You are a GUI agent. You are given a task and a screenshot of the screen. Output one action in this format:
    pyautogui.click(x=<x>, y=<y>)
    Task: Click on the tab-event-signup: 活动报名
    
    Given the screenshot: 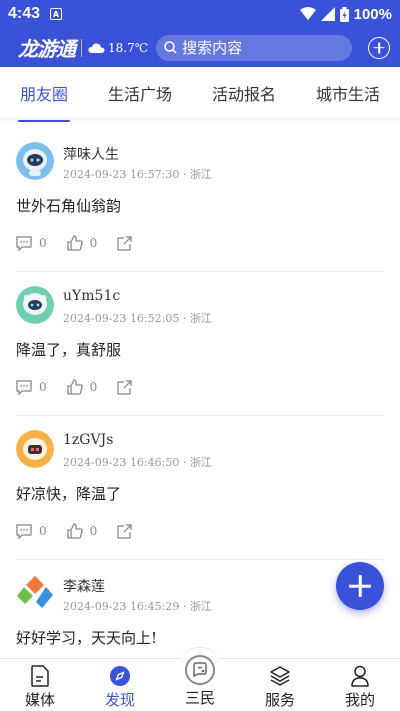 What is the action you would take?
    pyautogui.click(x=244, y=93)
    